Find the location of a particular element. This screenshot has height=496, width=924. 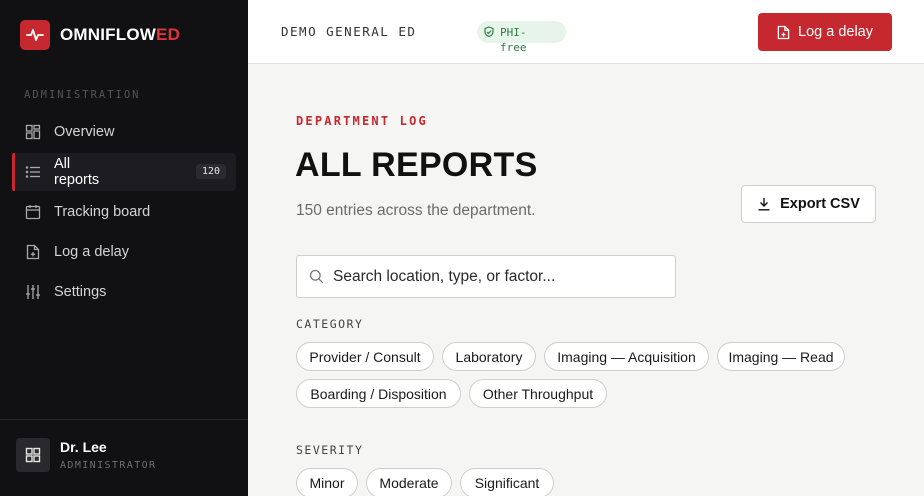

pulse-icon is located at coordinates (35, 35).